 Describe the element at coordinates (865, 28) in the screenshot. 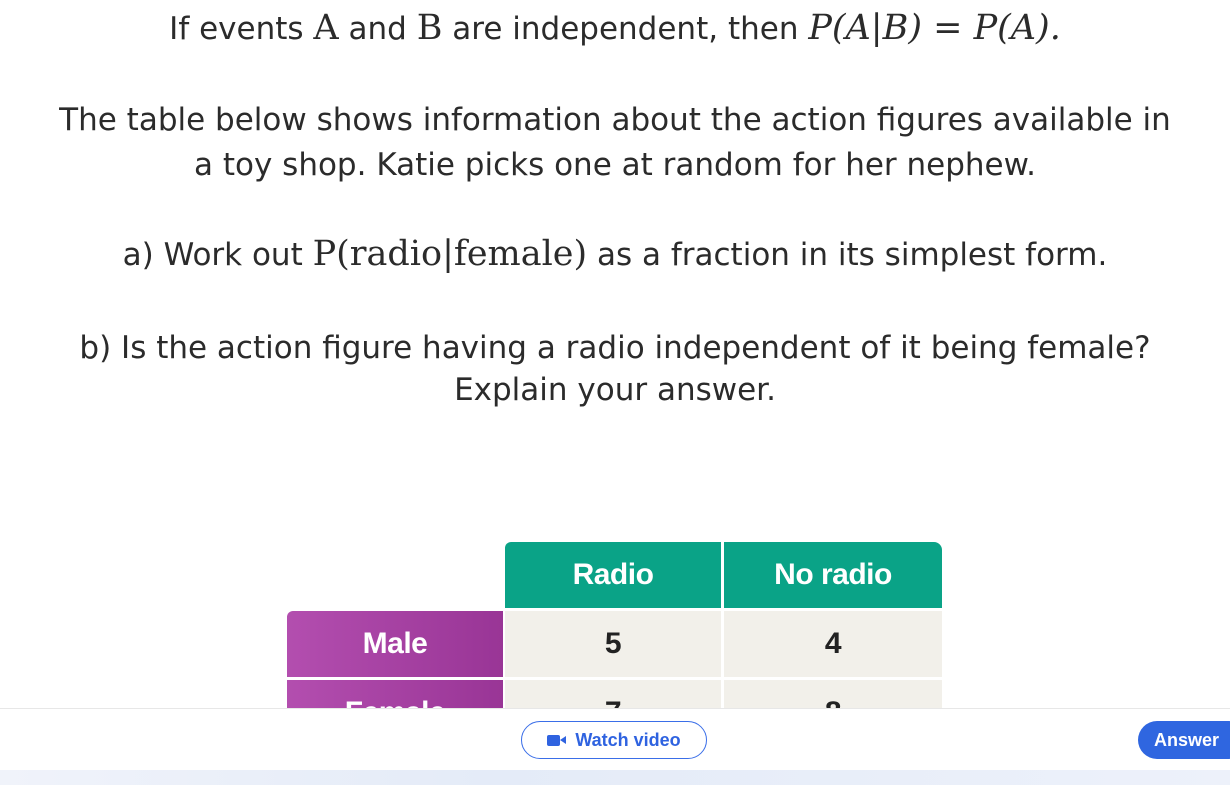

I see `formula-left: P(A|B)` at that location.